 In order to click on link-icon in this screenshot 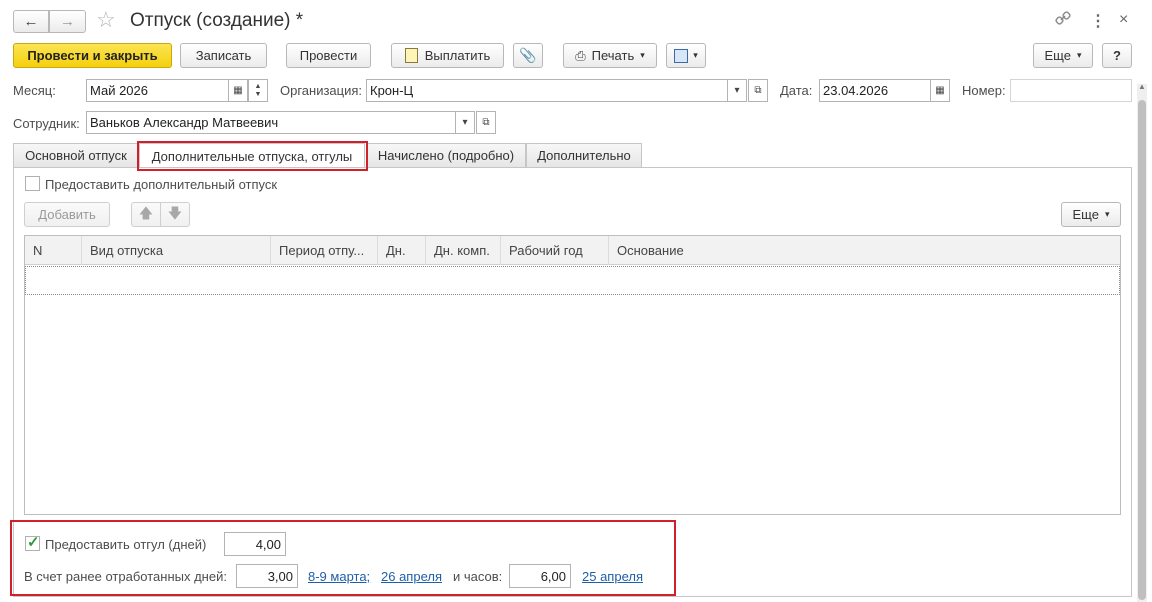, I will do `click(1063, 20)`.